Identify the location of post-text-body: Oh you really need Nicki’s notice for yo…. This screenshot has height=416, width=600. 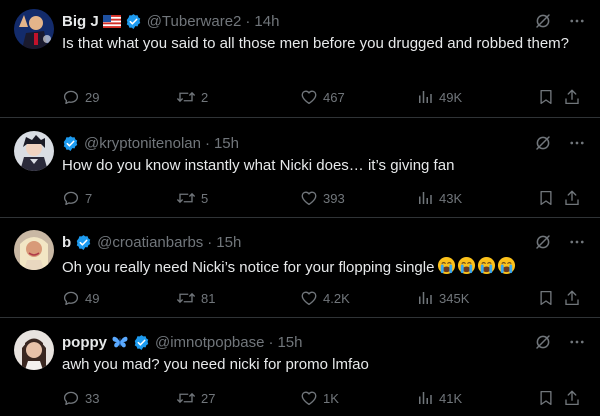
(248, 267).